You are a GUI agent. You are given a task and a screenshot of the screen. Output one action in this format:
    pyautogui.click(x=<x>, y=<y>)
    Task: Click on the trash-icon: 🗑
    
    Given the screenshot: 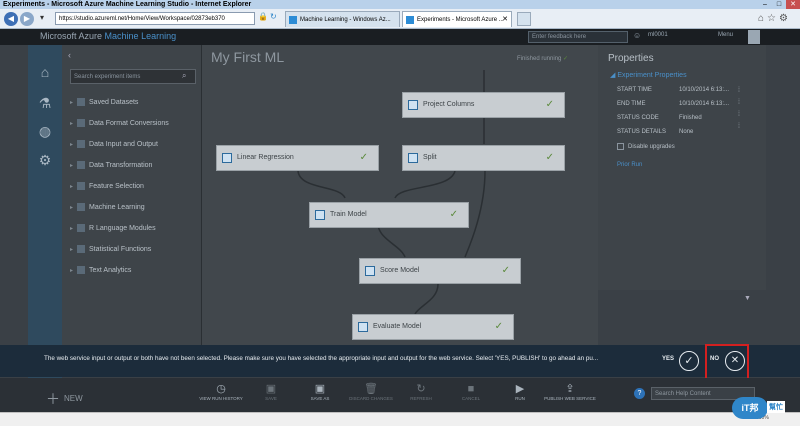 What is the action you would take?
    pyautogui.click(x=371, y=389)
    